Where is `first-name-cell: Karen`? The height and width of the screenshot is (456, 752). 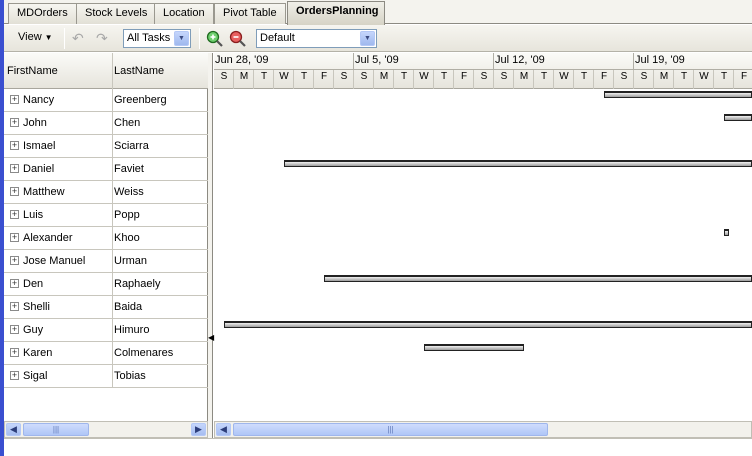
first-name-cell: Karen is located at coordinates (38, 353).